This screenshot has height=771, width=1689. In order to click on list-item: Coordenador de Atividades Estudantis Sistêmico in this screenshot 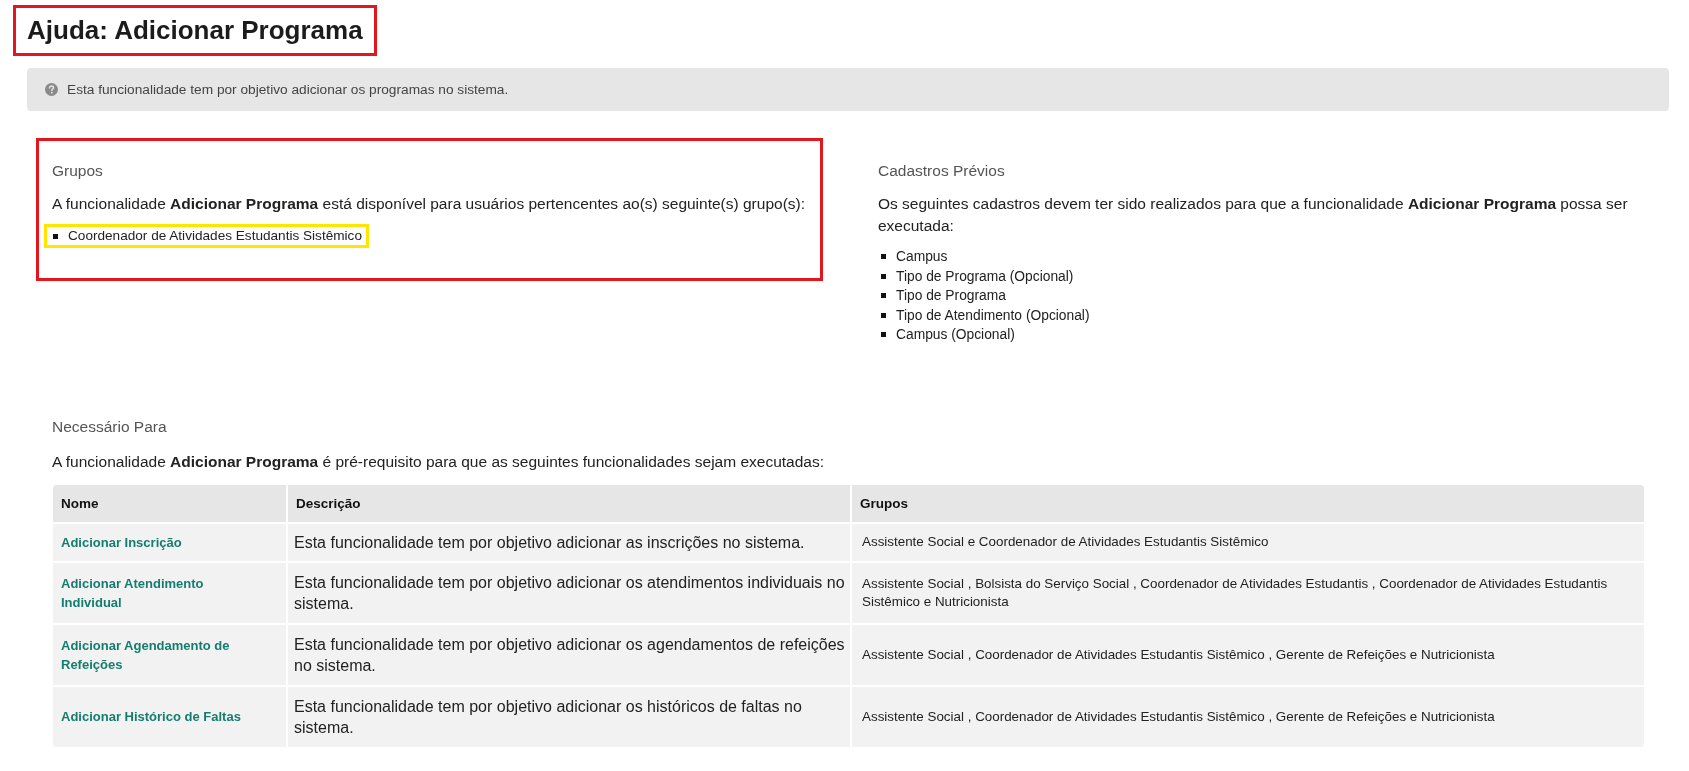, I will do `click(215, 236)`.